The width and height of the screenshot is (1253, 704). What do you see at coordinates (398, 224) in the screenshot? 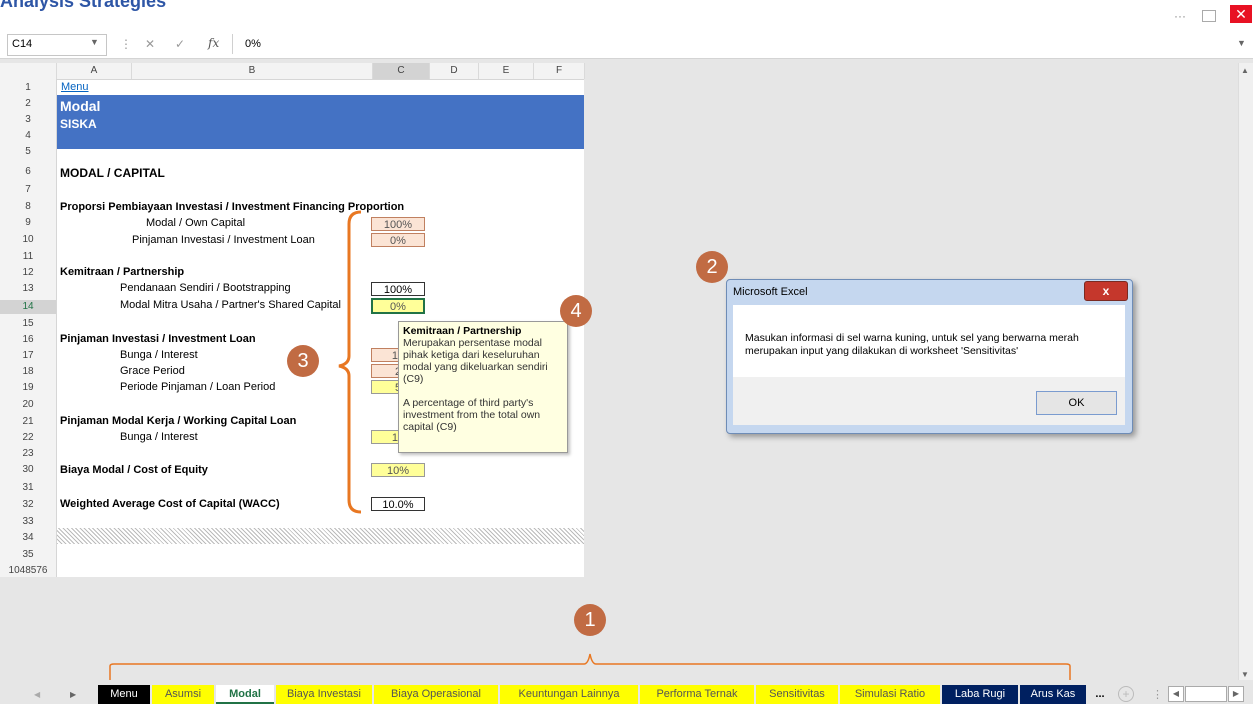
I see `own-capital-cell: 100%` at bounding box center [398, 224].